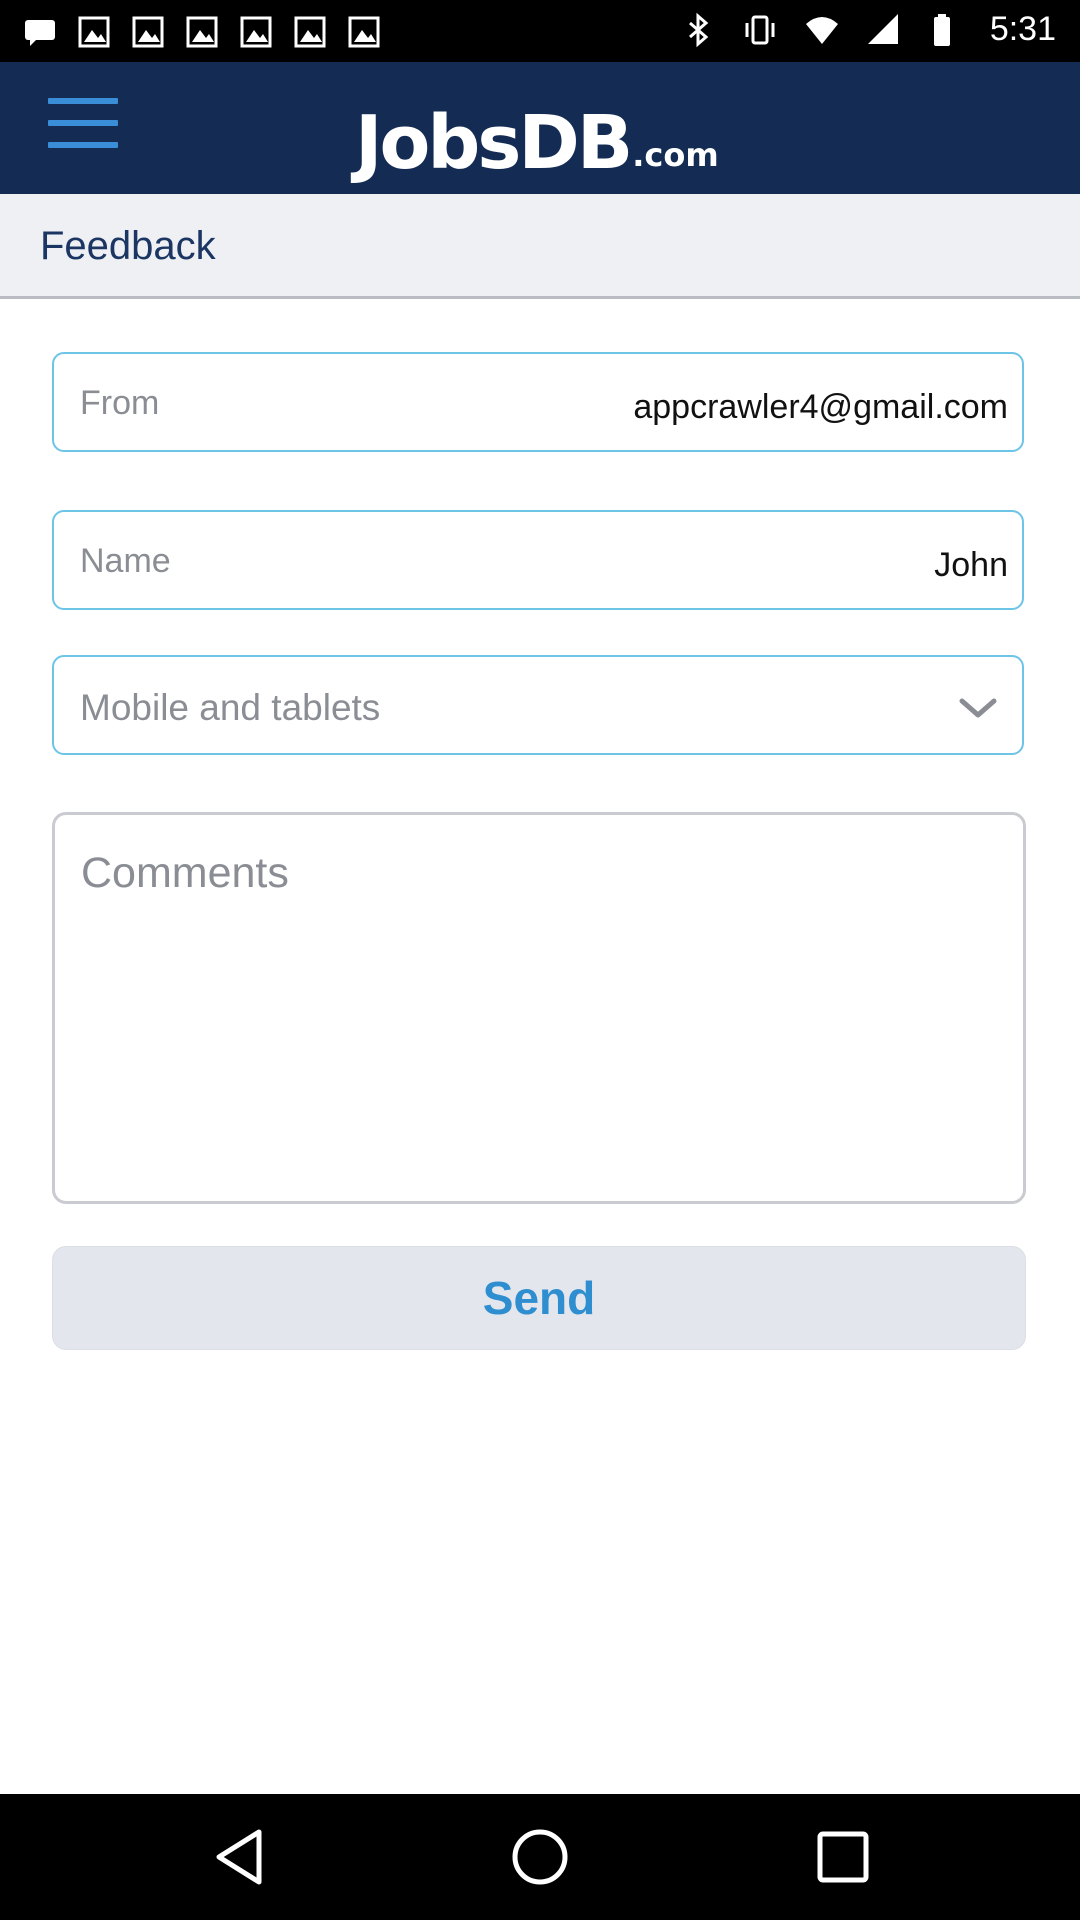 This screenshot has height=1920, width=1080. Describe the element at coordinates (538, 560) in the screenshot. I see `name-field: Name John` at that location.